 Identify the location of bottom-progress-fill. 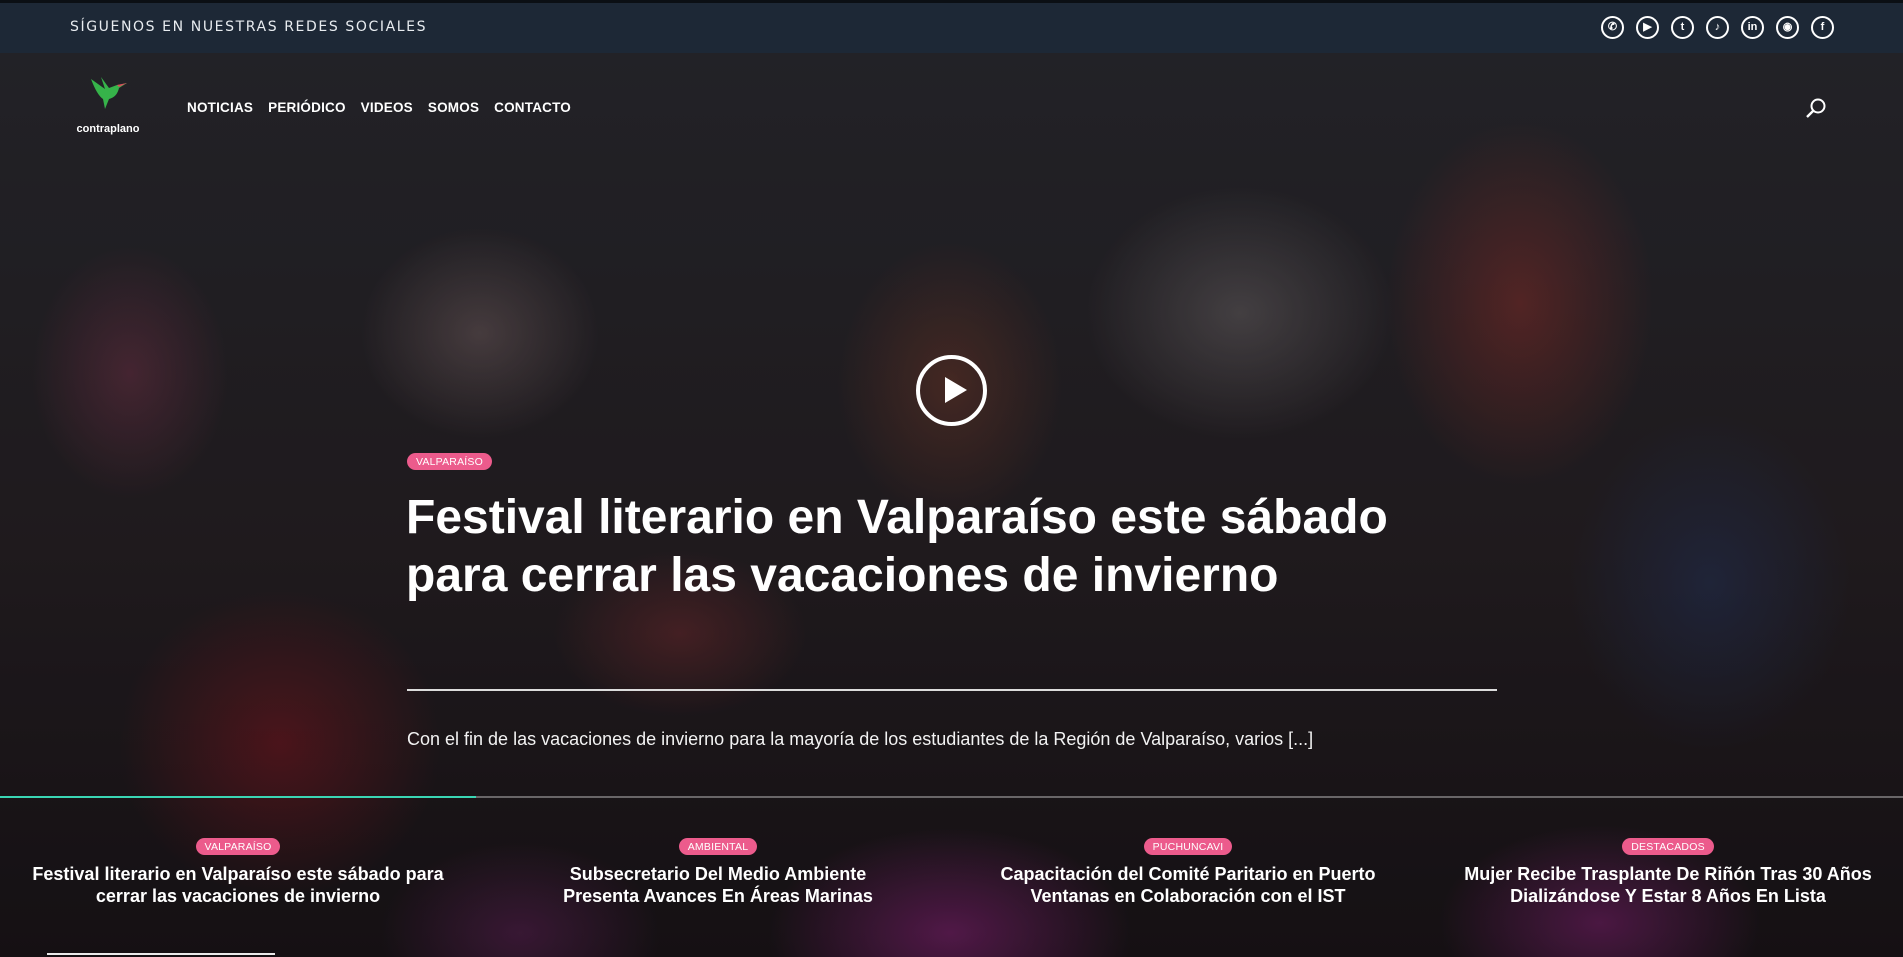
(161, 954).